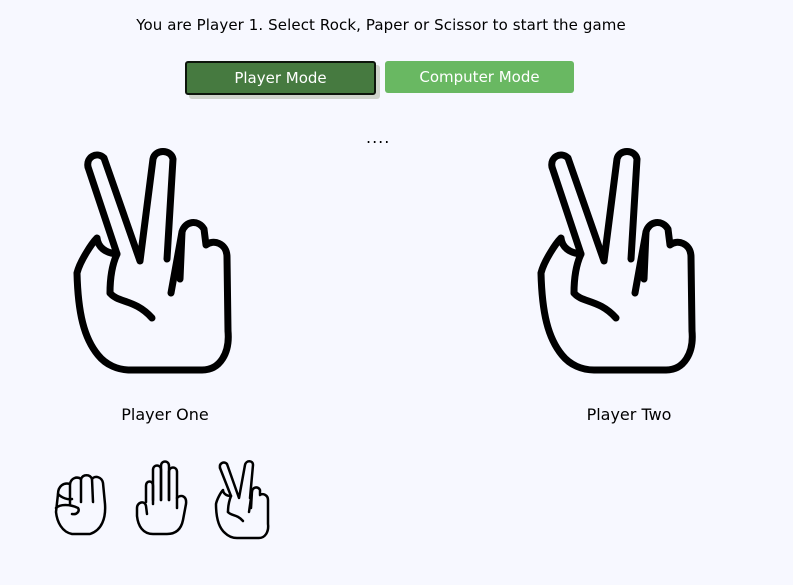  I want to click on paper-choice-button, so click(161, 499).